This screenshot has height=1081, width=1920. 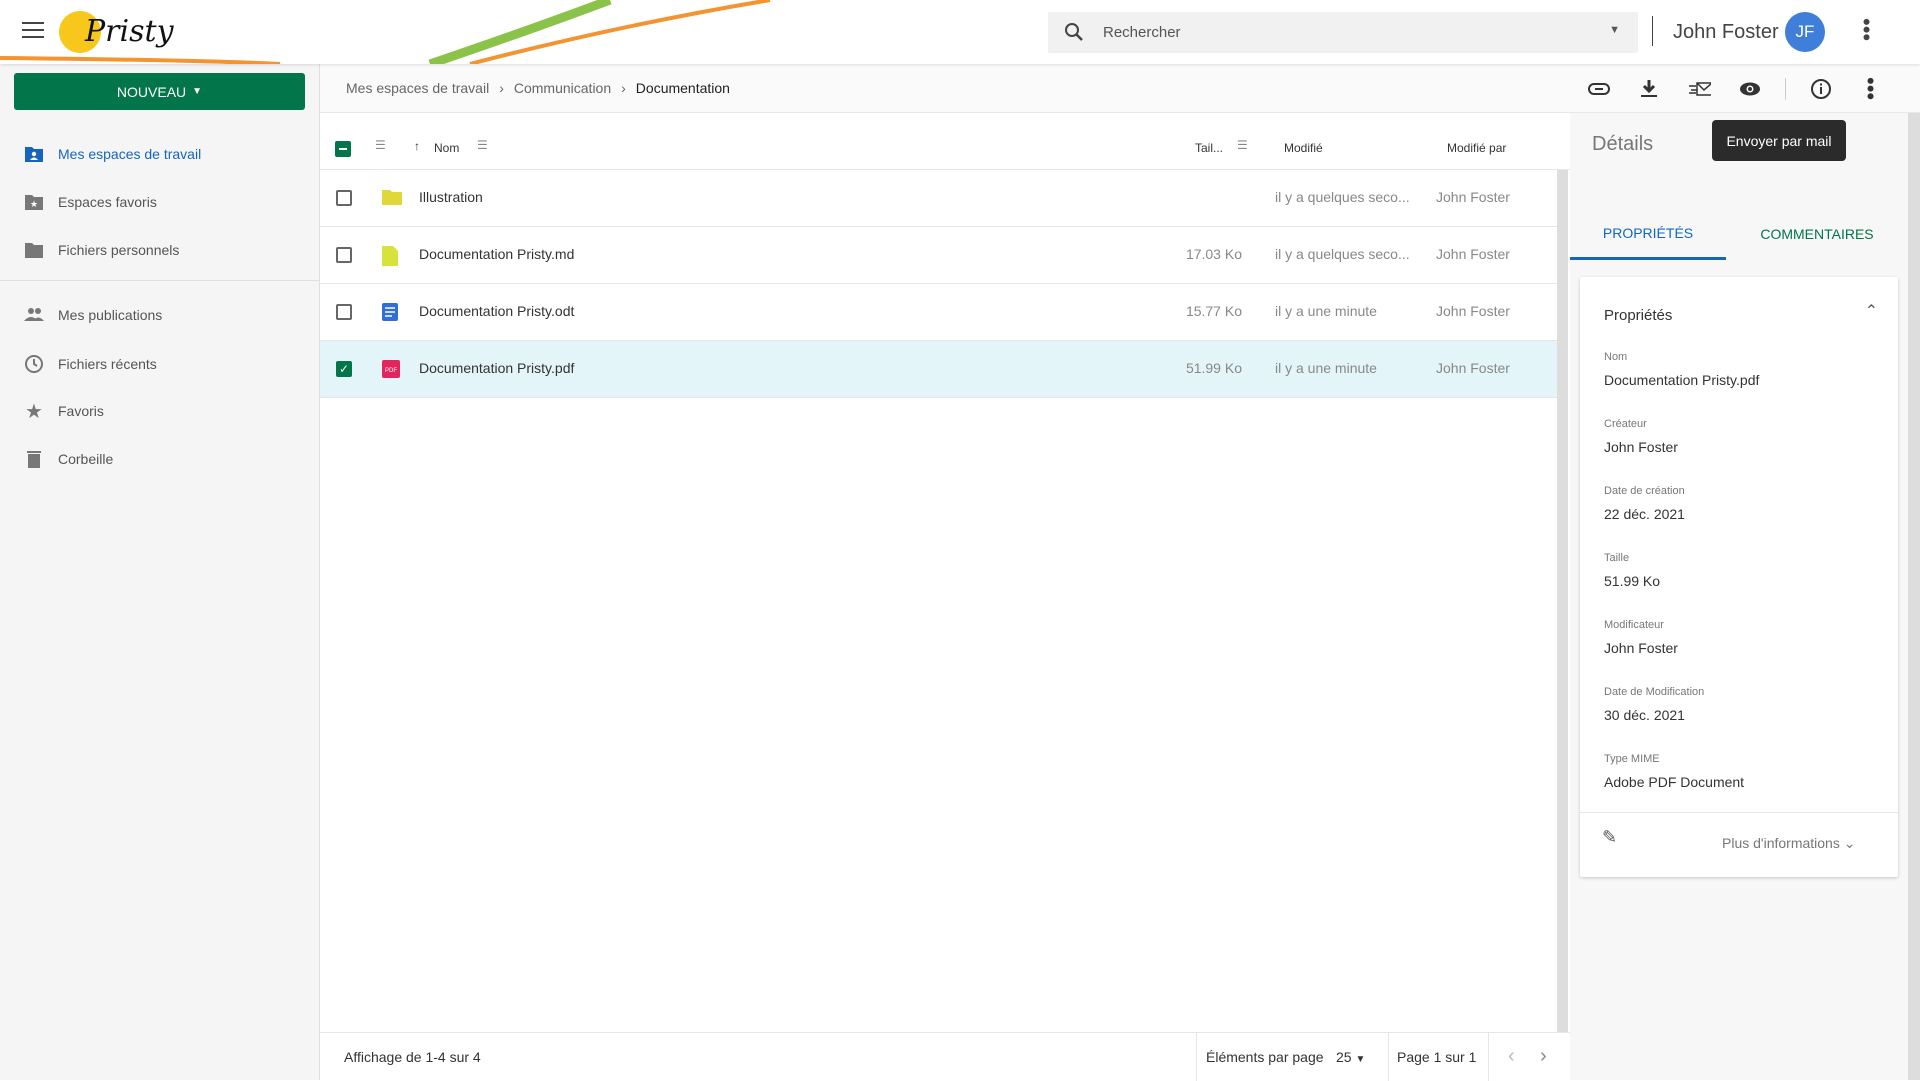 I want to click on chevron-up-icon: ⌃, so click(x=1871, y=311).